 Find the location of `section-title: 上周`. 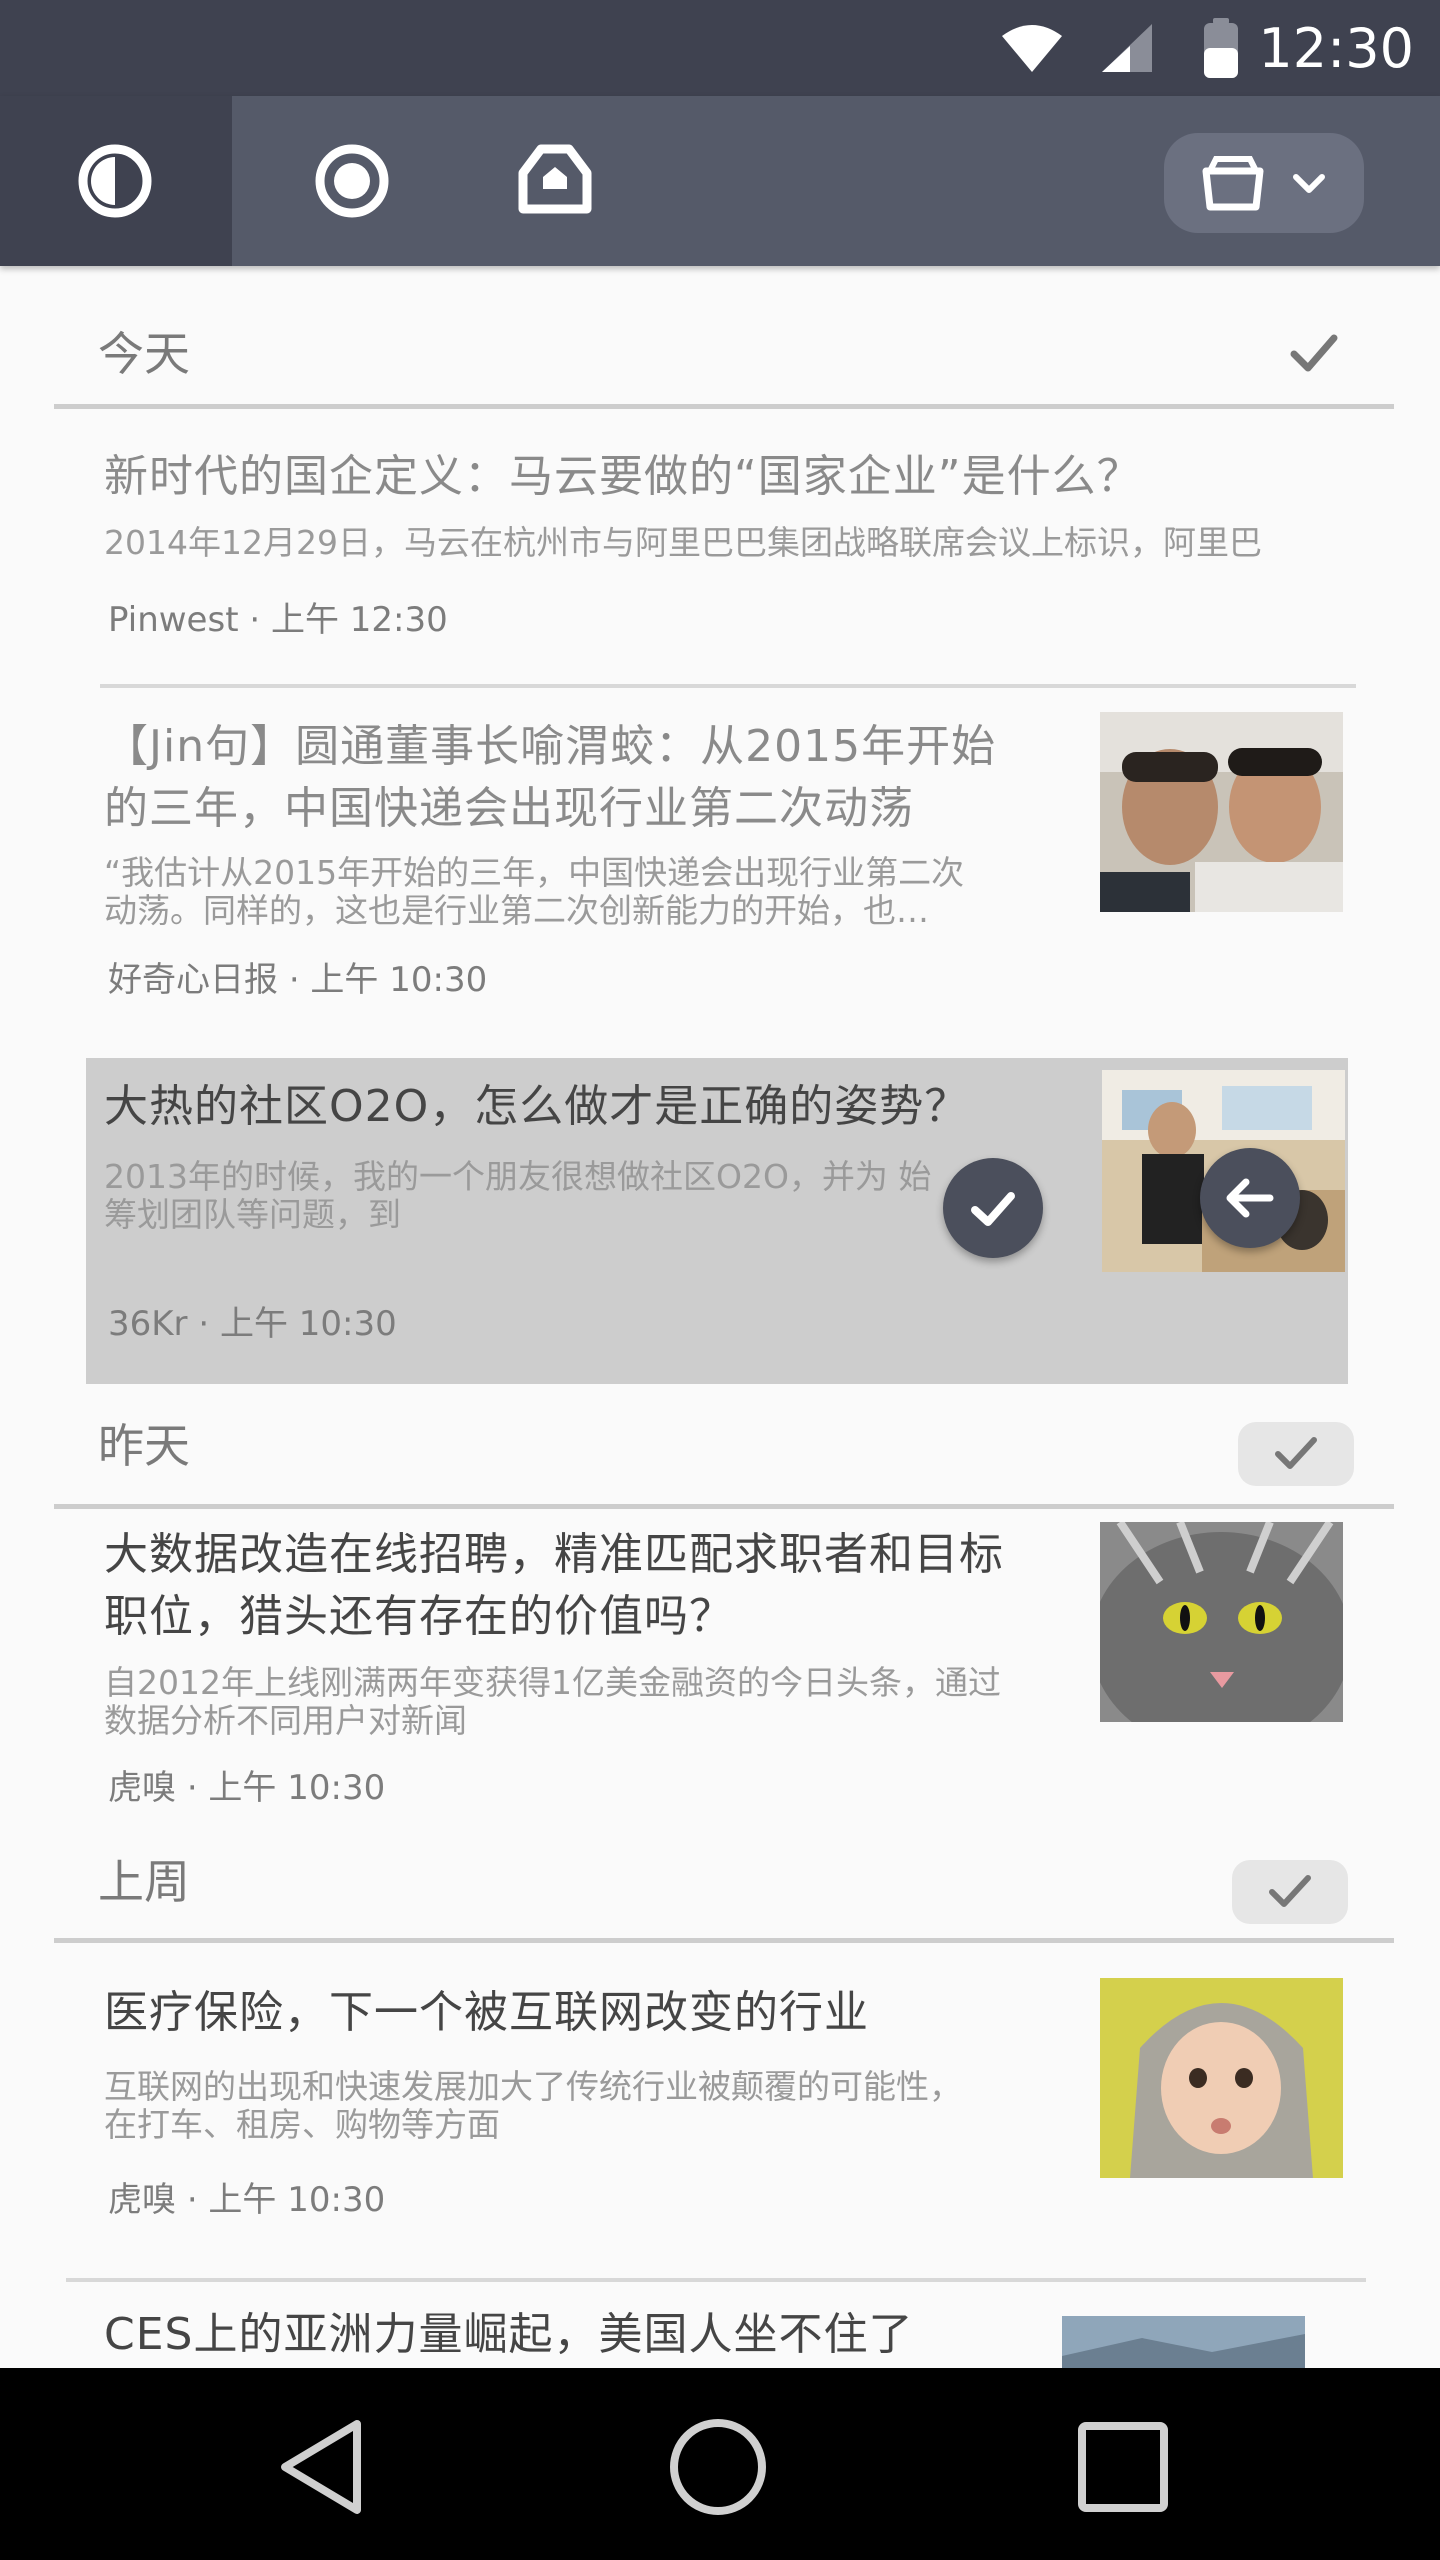

section-title: 上周 is located at coordinates (144, 1882).